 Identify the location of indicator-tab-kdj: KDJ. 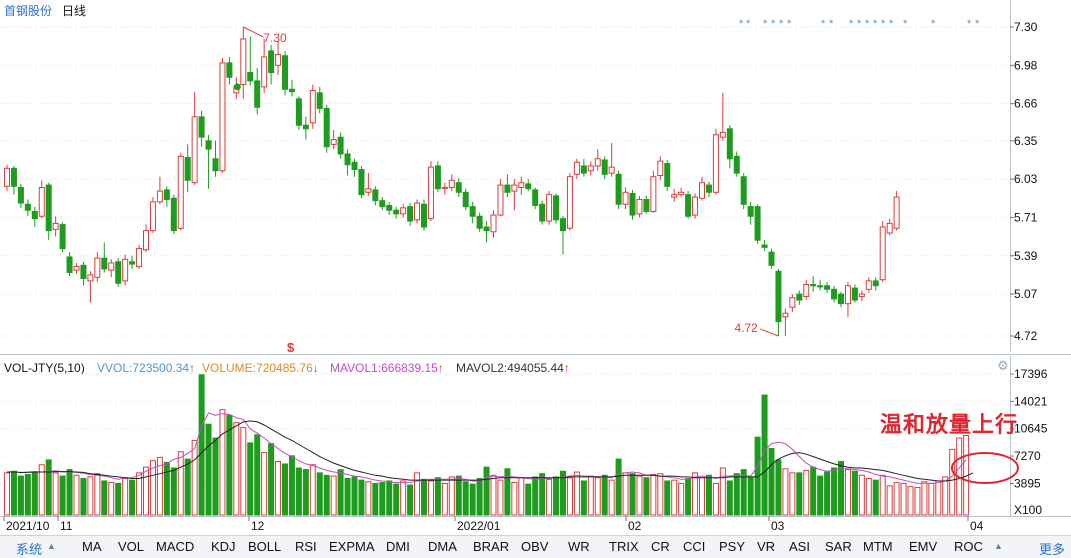
(223, 546).